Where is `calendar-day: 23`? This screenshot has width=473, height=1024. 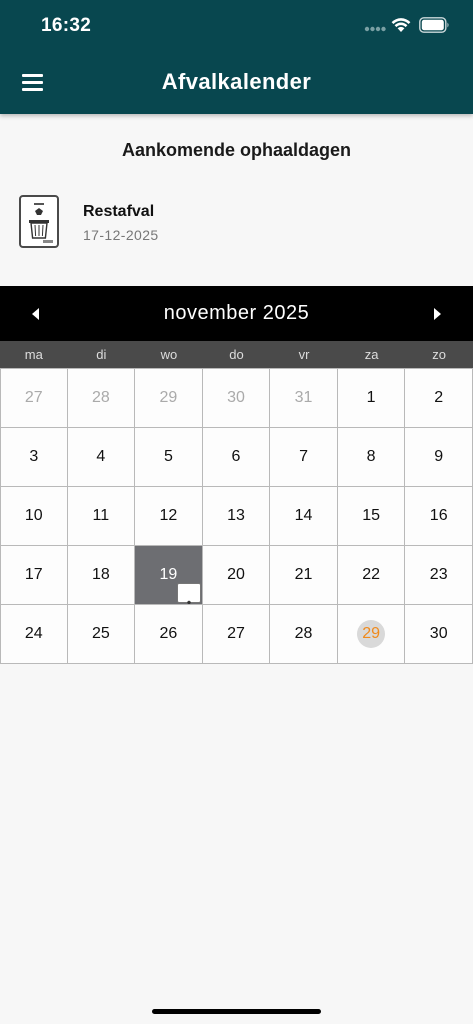
calendar-day: 23 is located at coordinates (439, 575).